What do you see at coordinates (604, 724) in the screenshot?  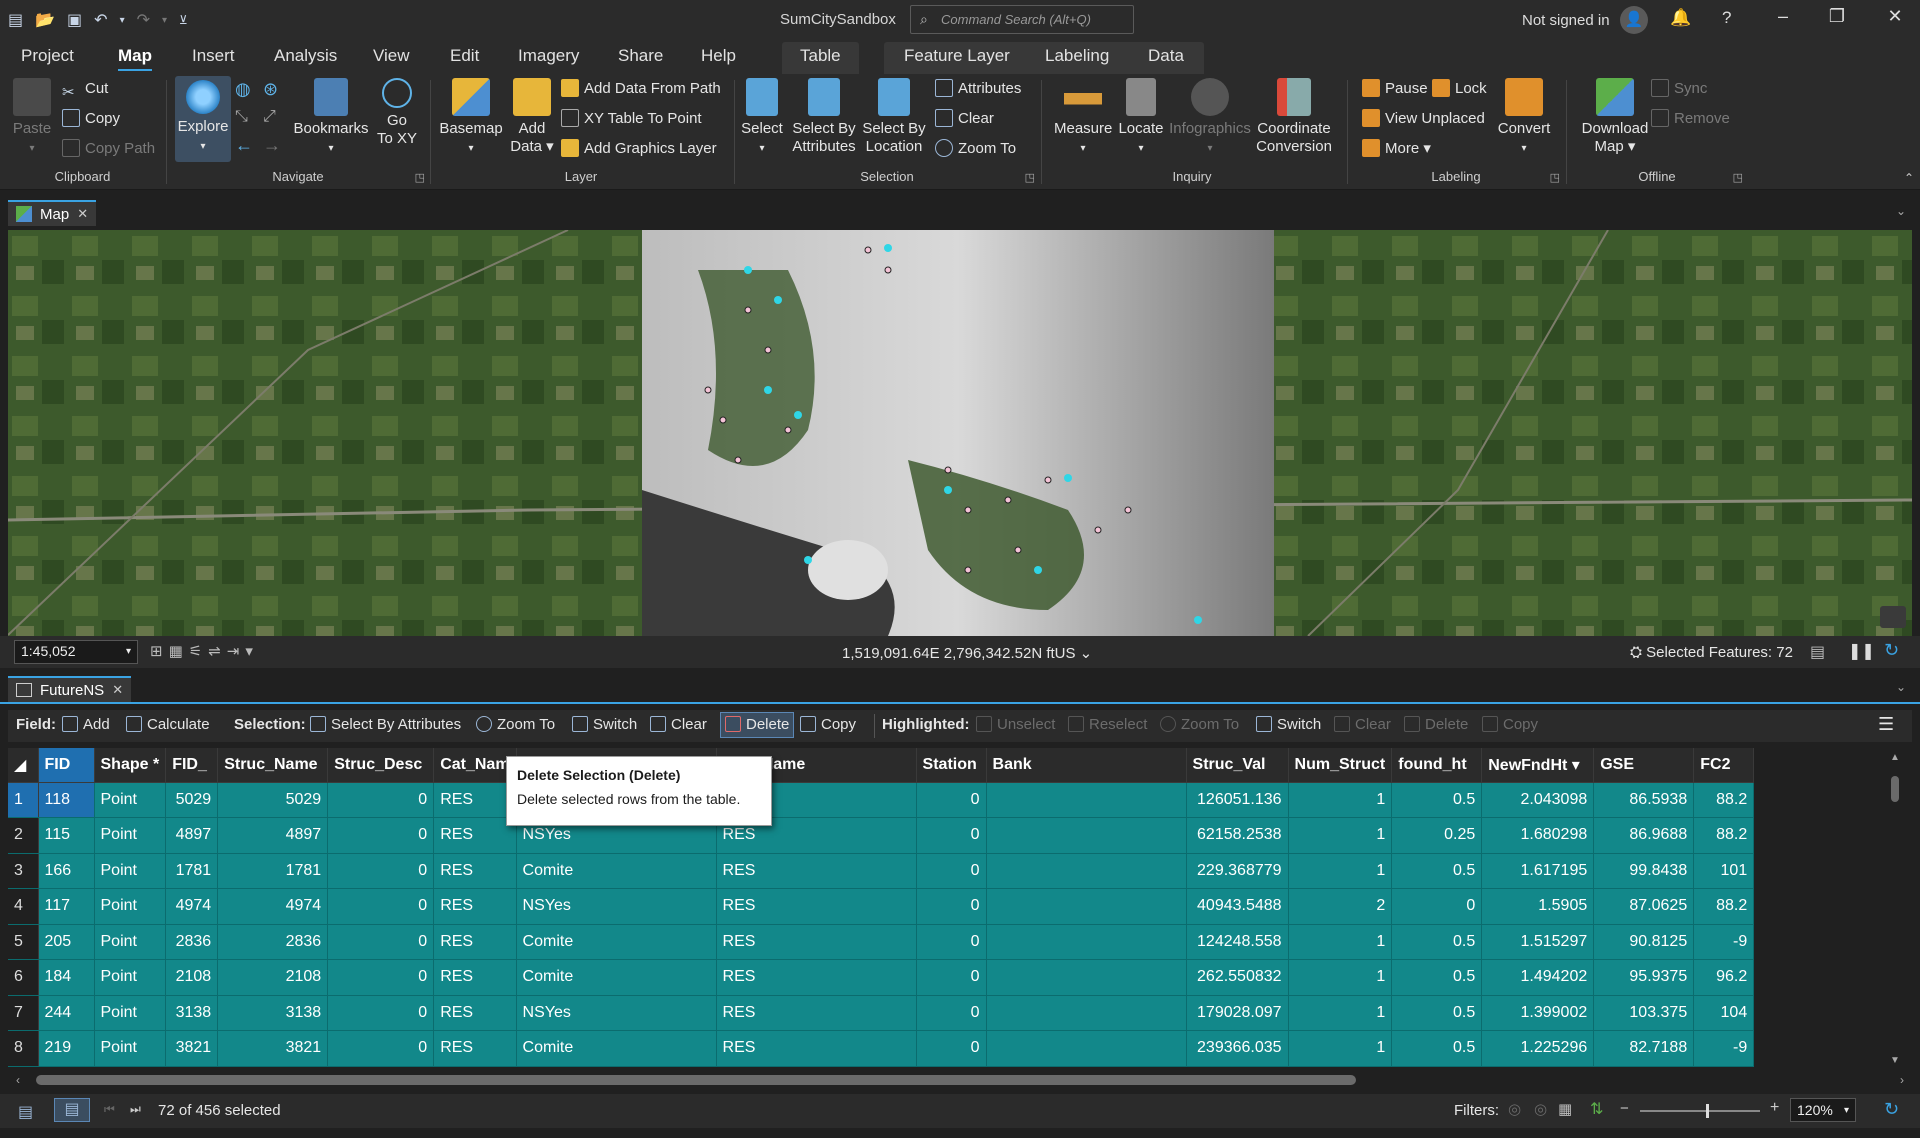 I see `switch-selection-button: Switch` at bounding box center [604, 724].